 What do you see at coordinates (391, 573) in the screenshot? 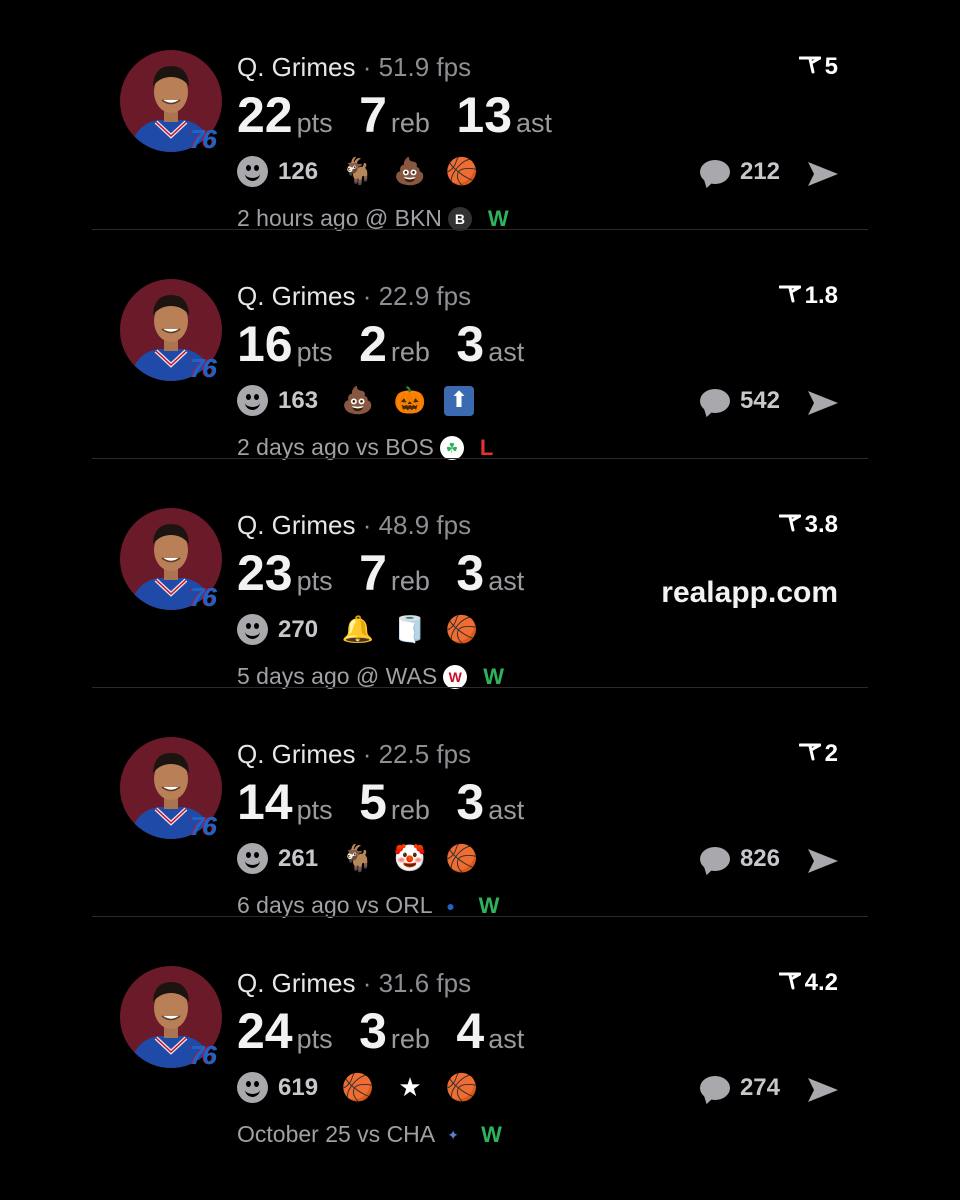
I see `stat-line: 23 pts 7 reb 3 ast` at bounding box center [391, 573].